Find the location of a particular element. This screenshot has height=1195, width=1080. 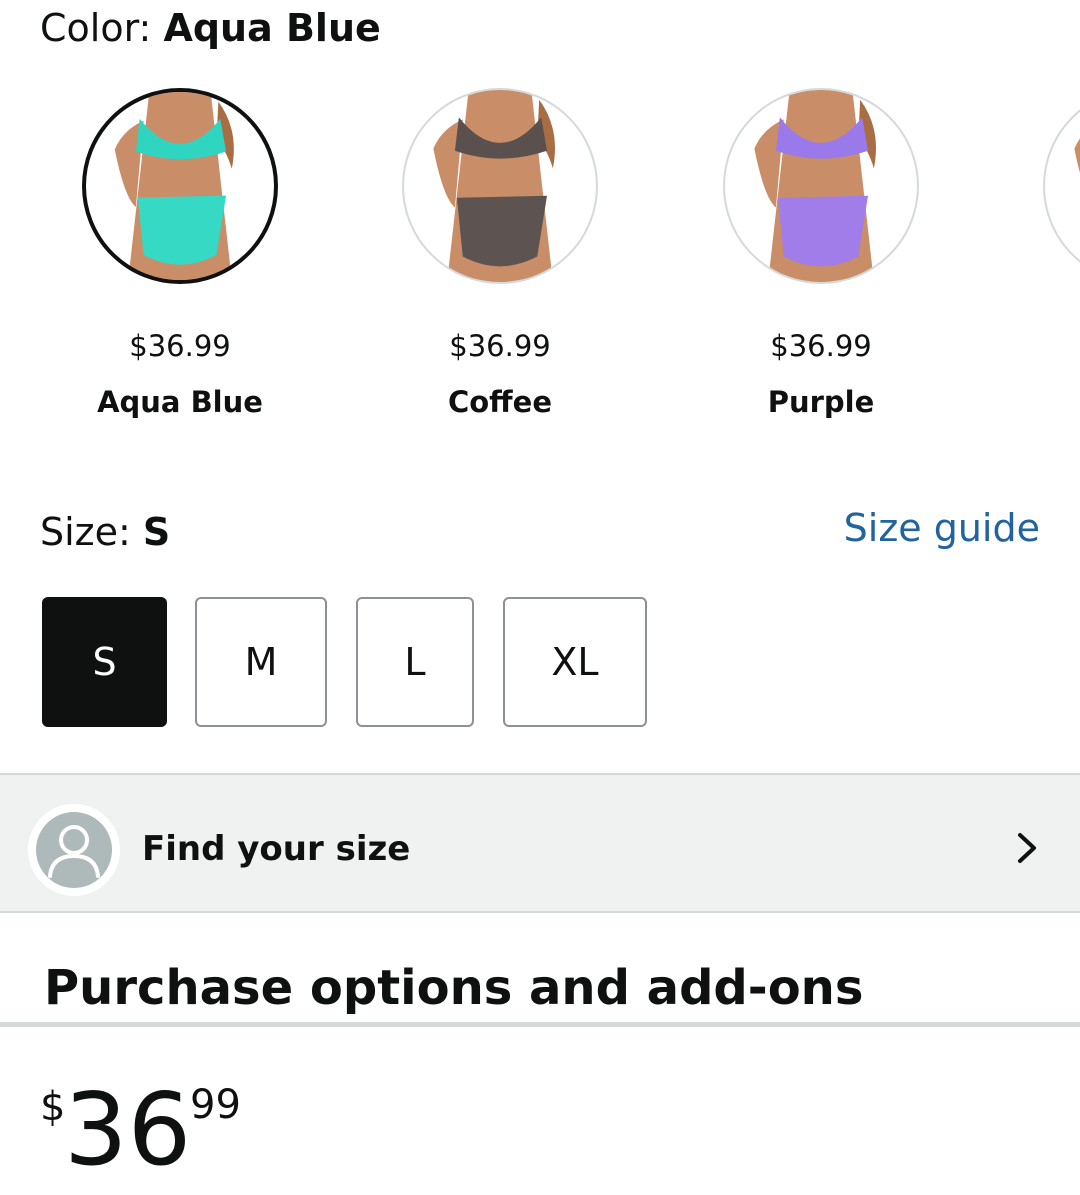

size-guide-link: Size guide is located at coordinates (942, 528).